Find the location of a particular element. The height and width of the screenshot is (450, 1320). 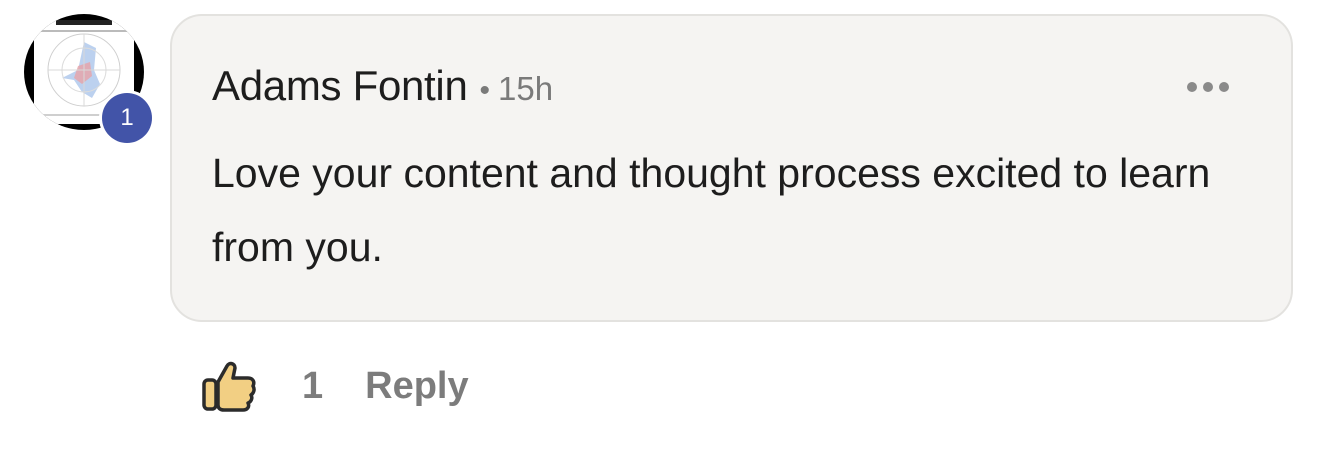

notification-badge: 1 is located at coordinates (127, 118).